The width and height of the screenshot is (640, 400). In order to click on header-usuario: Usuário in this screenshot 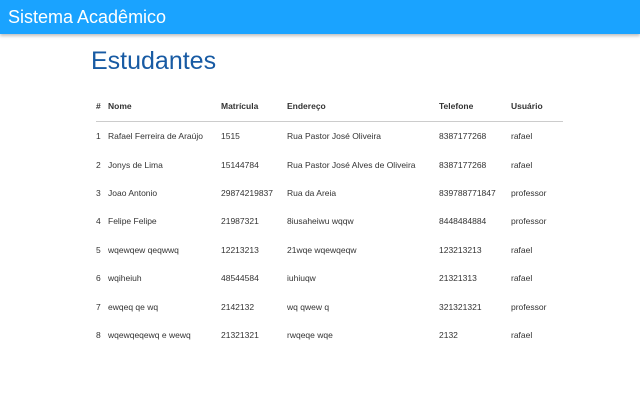, I will do `click(537, 106)`.